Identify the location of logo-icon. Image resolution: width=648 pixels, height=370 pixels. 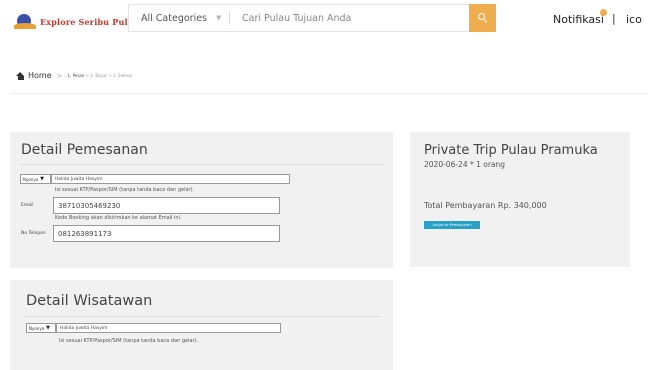
(25, 22).